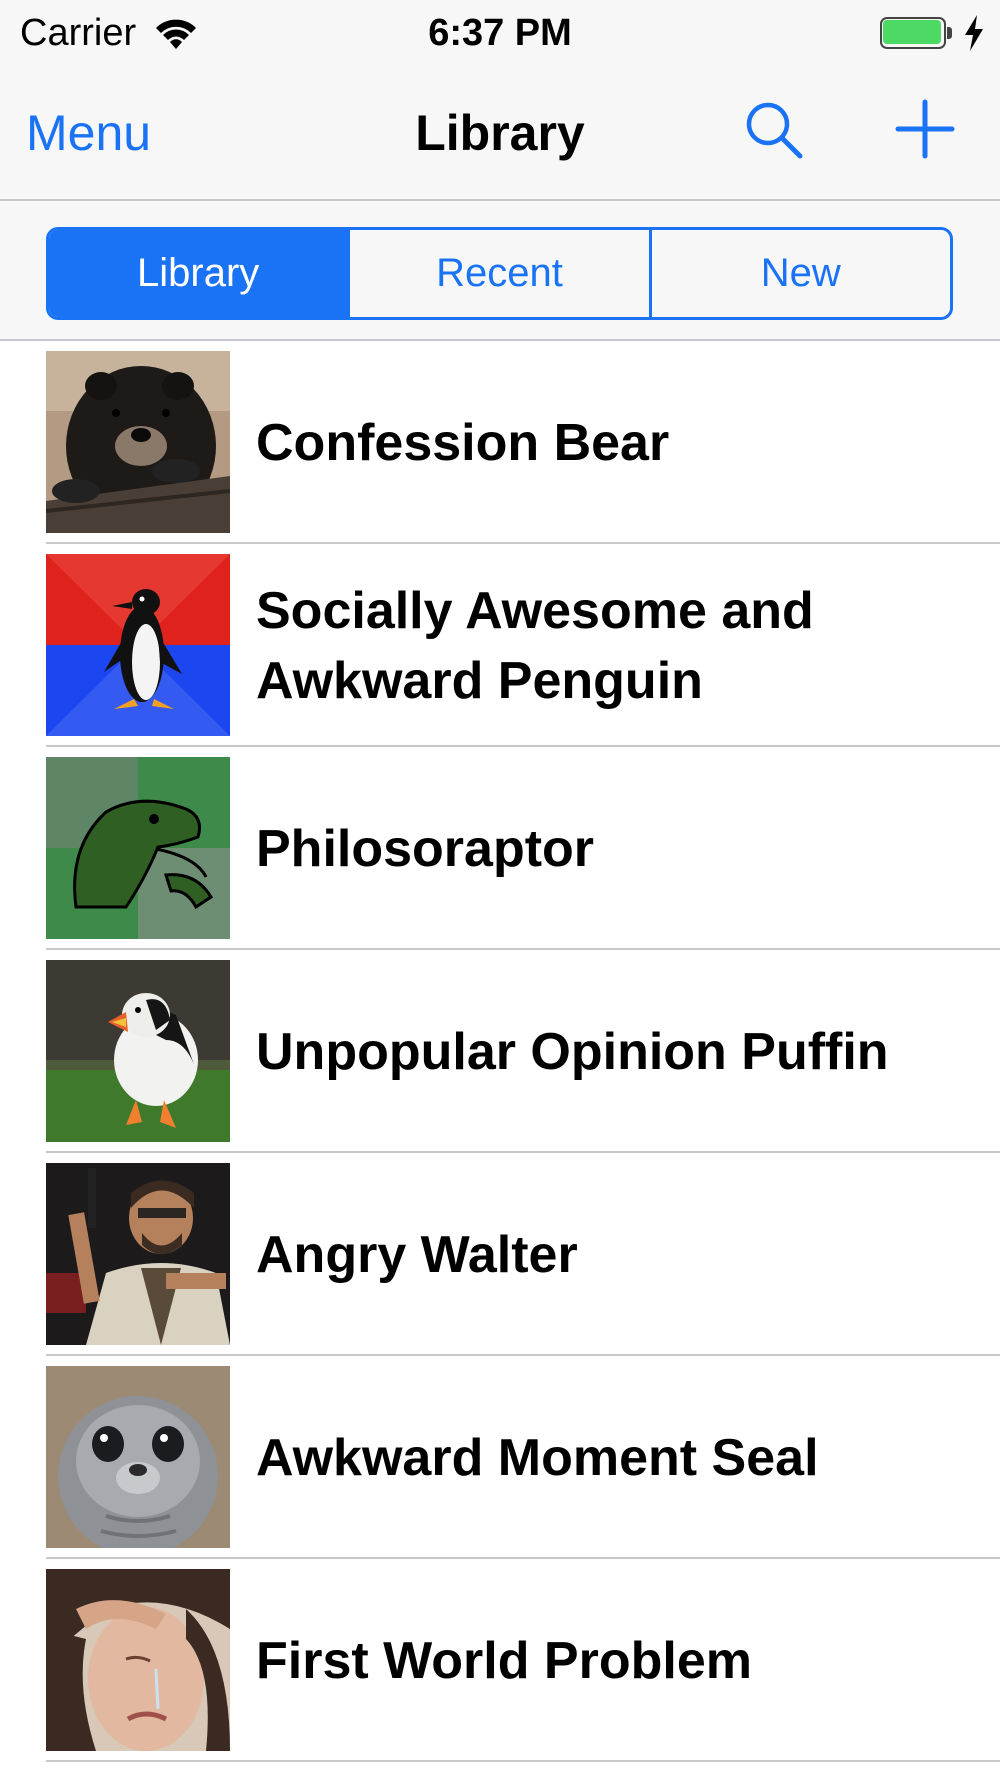 Image resolution: width=1000 pixels, height=1778 pixels. I want to click on status-time: 6:37 PM, so click(500, 33).